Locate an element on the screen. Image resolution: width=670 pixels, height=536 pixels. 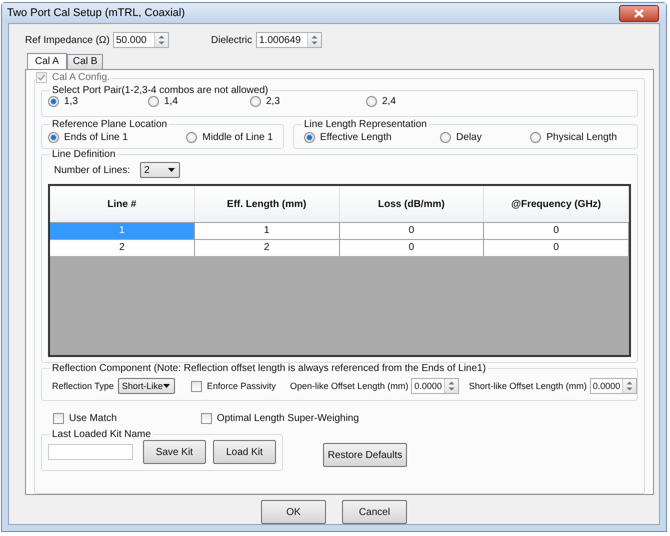
tab: Cal A is located at coordinates (47, 61).